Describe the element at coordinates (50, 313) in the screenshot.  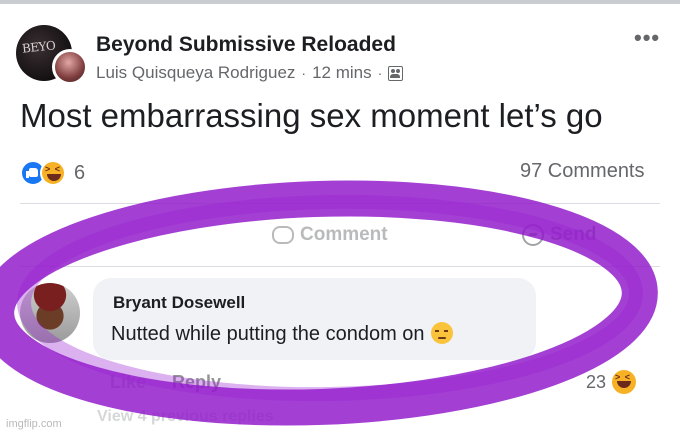
I see `commenter-avatar` at that location.